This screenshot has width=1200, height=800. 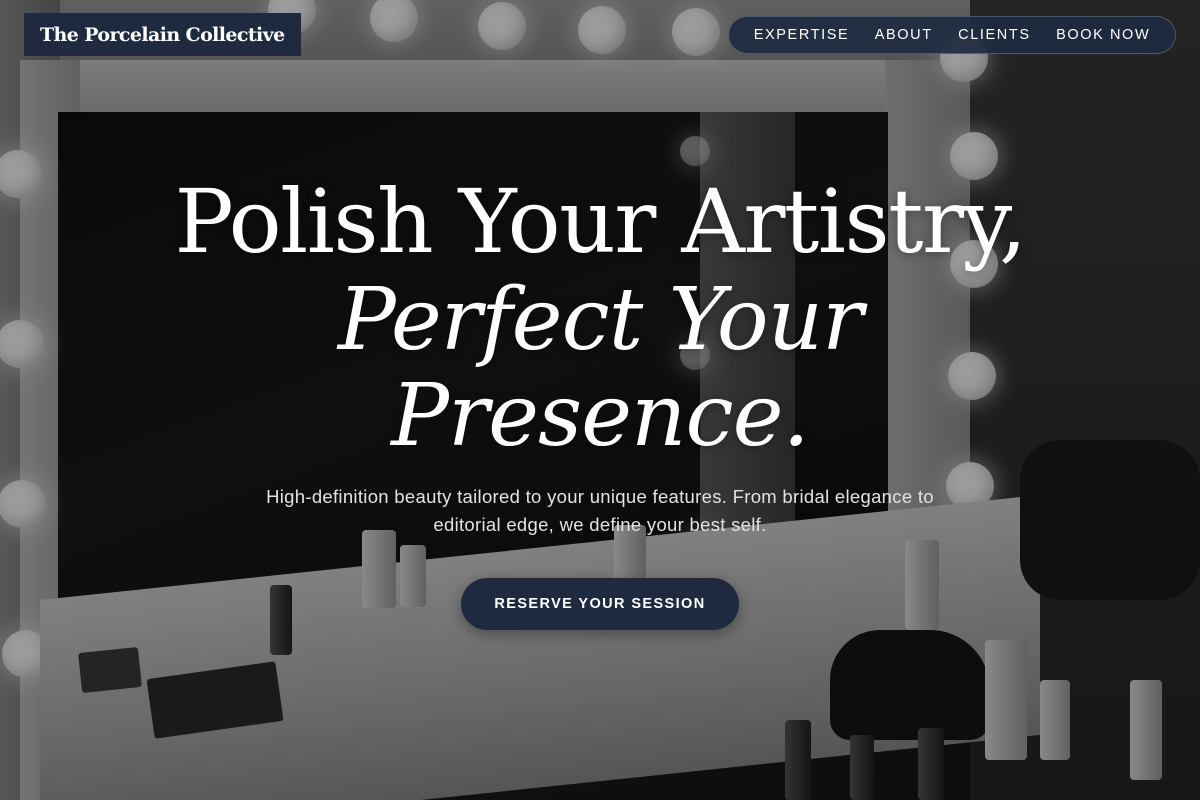 I want to click on reserve-session-button: RESERVE YOUR SESSION, so click(x=600, y=604).